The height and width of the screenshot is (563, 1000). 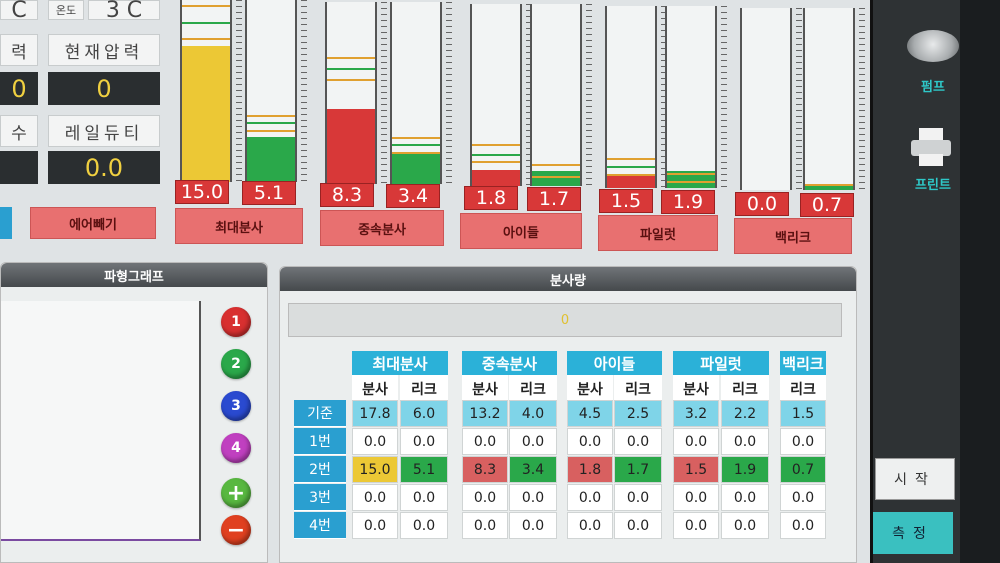 What do you see at coordinates (6, 223) in the screenshot?
I see `left-blue-tab` at bounding box center [6, 223].